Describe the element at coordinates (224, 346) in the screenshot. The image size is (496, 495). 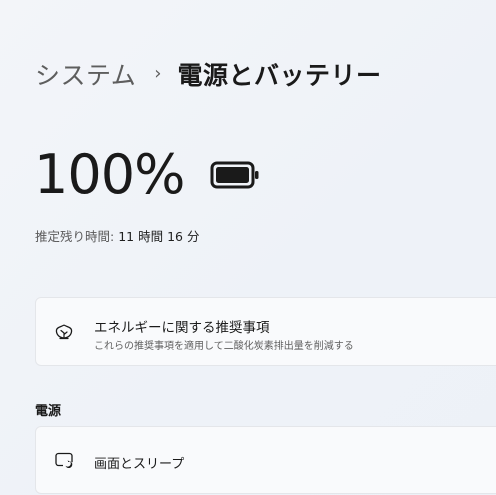
I see `energy-recommendations-subtitle: これらの推奨事項を適用して二酸化炭素排出量を削減する` at that location.